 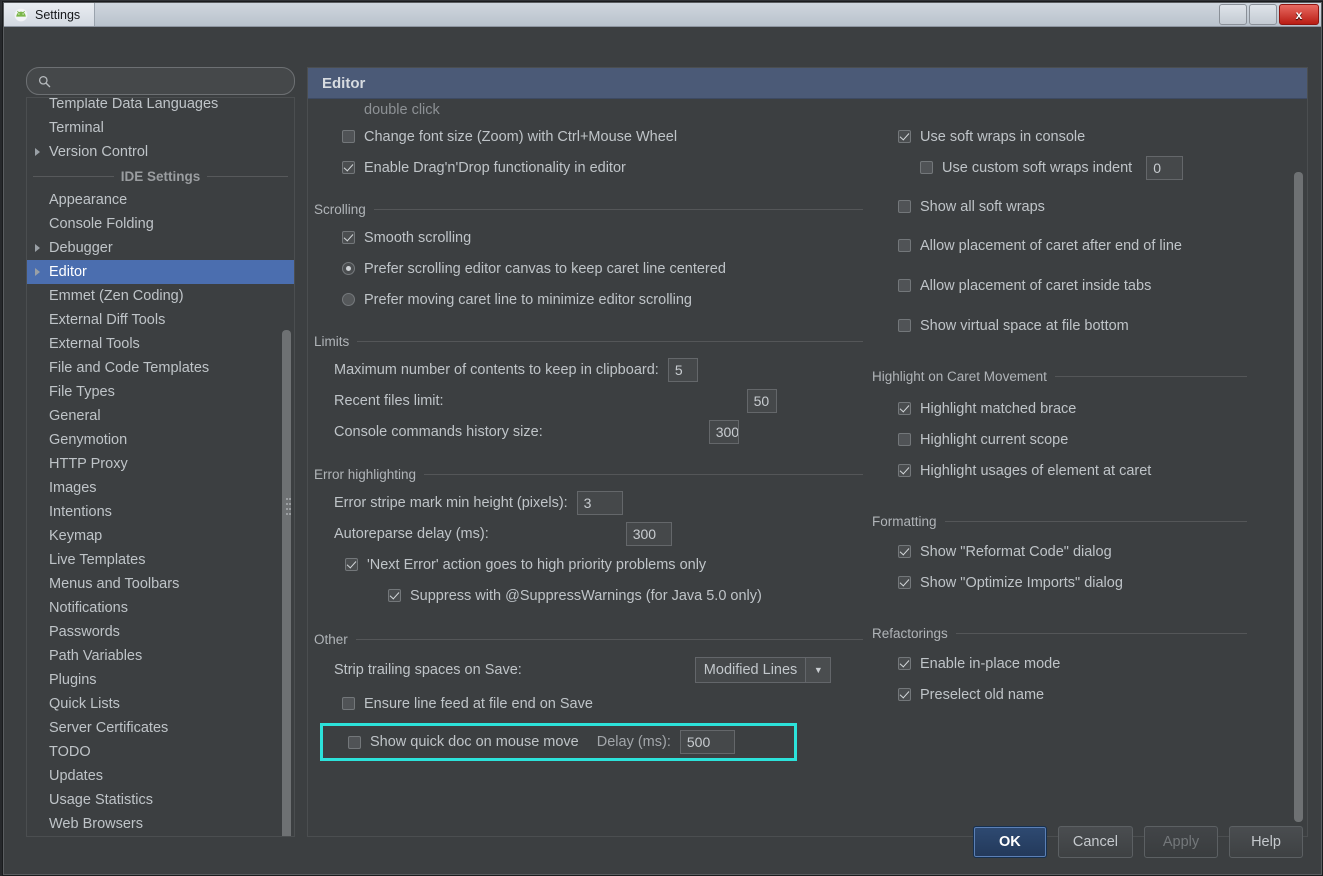 I want to click on in-place-mode-checkbox, so click(x=904, y=663).